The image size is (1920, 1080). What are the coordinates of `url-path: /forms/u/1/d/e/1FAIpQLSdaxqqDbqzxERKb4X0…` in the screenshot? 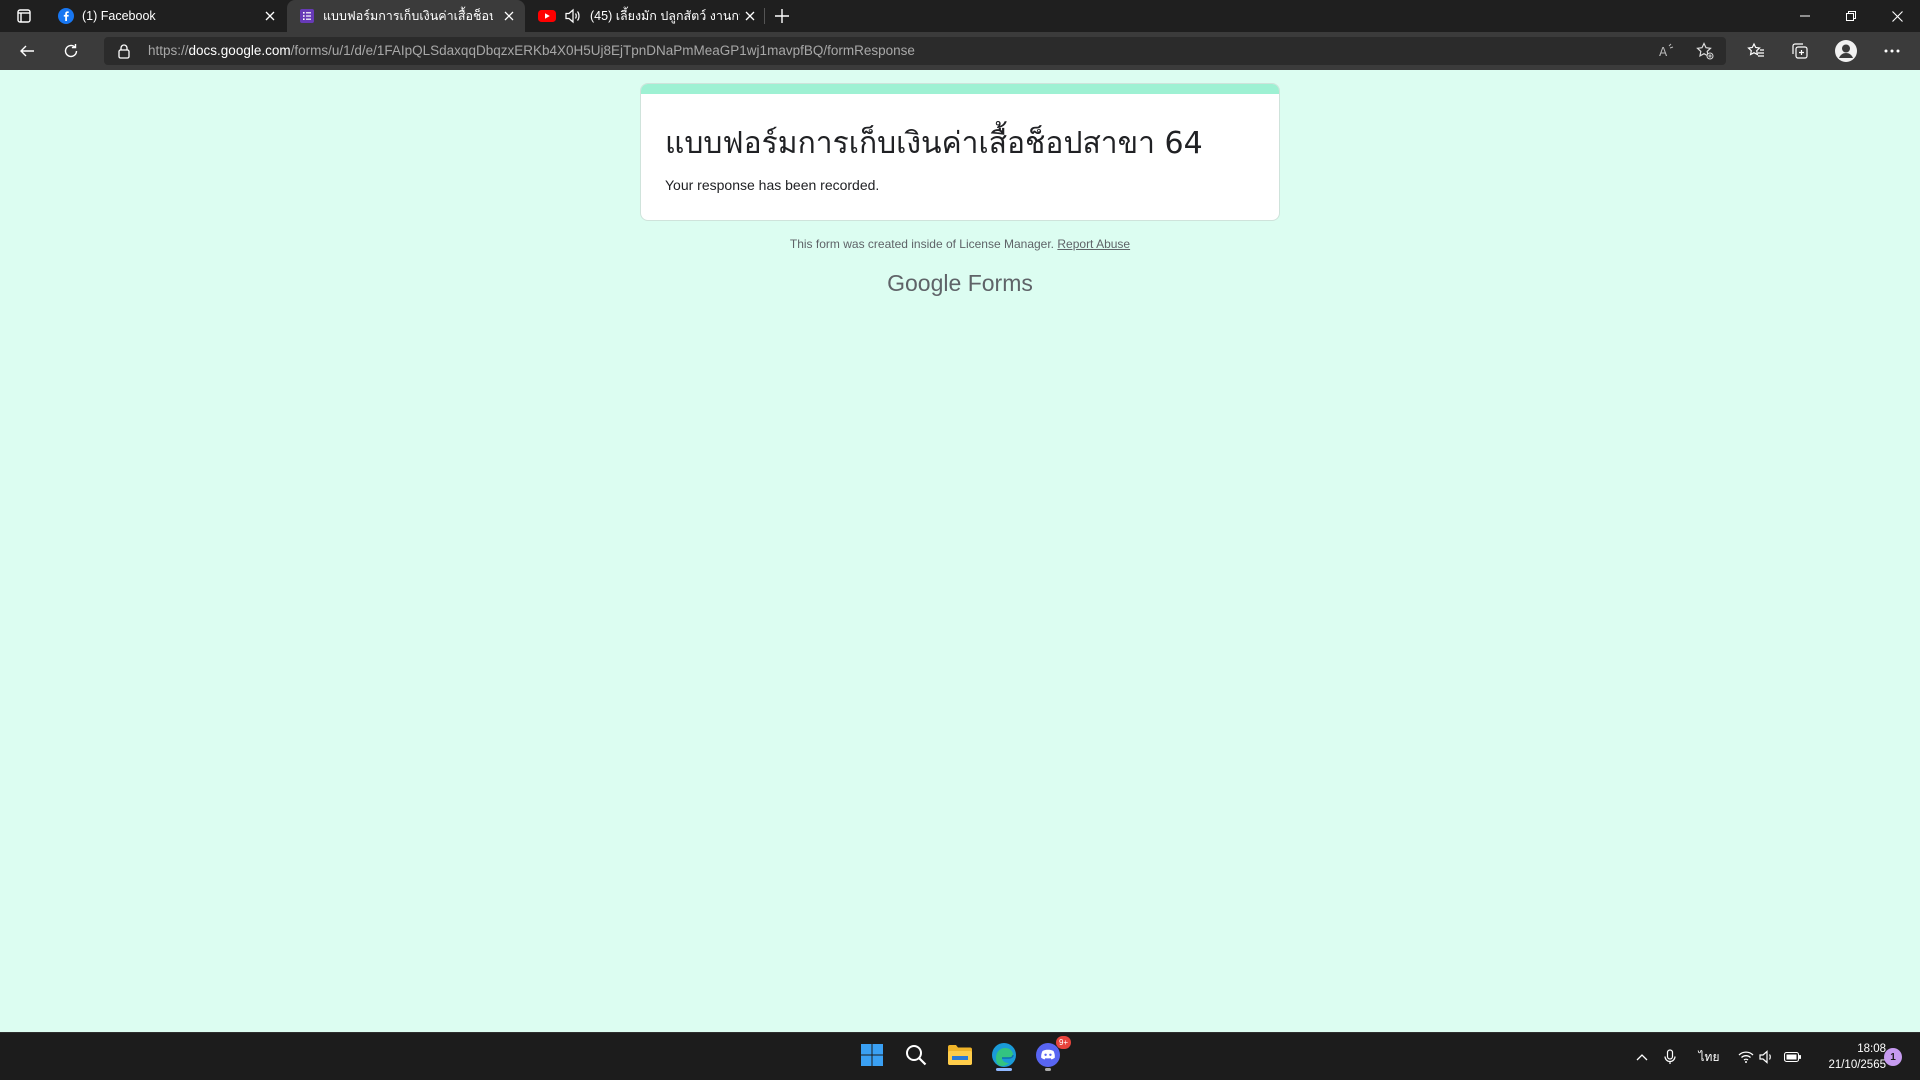 It's located at (602, 50).